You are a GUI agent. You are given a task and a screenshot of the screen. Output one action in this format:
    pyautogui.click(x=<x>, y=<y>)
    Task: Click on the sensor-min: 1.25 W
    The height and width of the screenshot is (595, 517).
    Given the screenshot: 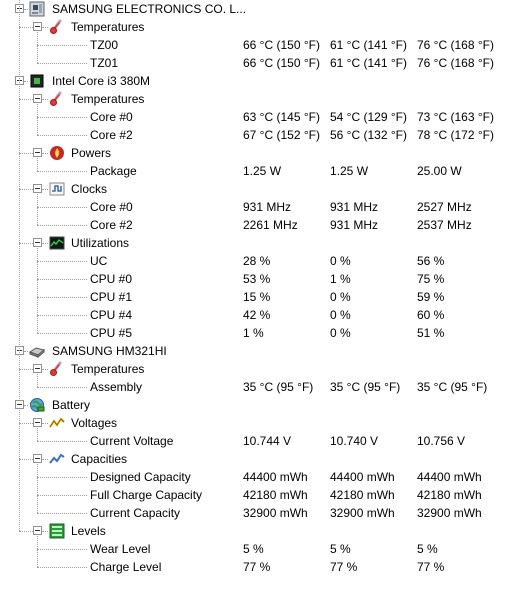 What is the action you would take?
    pyautogui.click(x=349, y=171)
    